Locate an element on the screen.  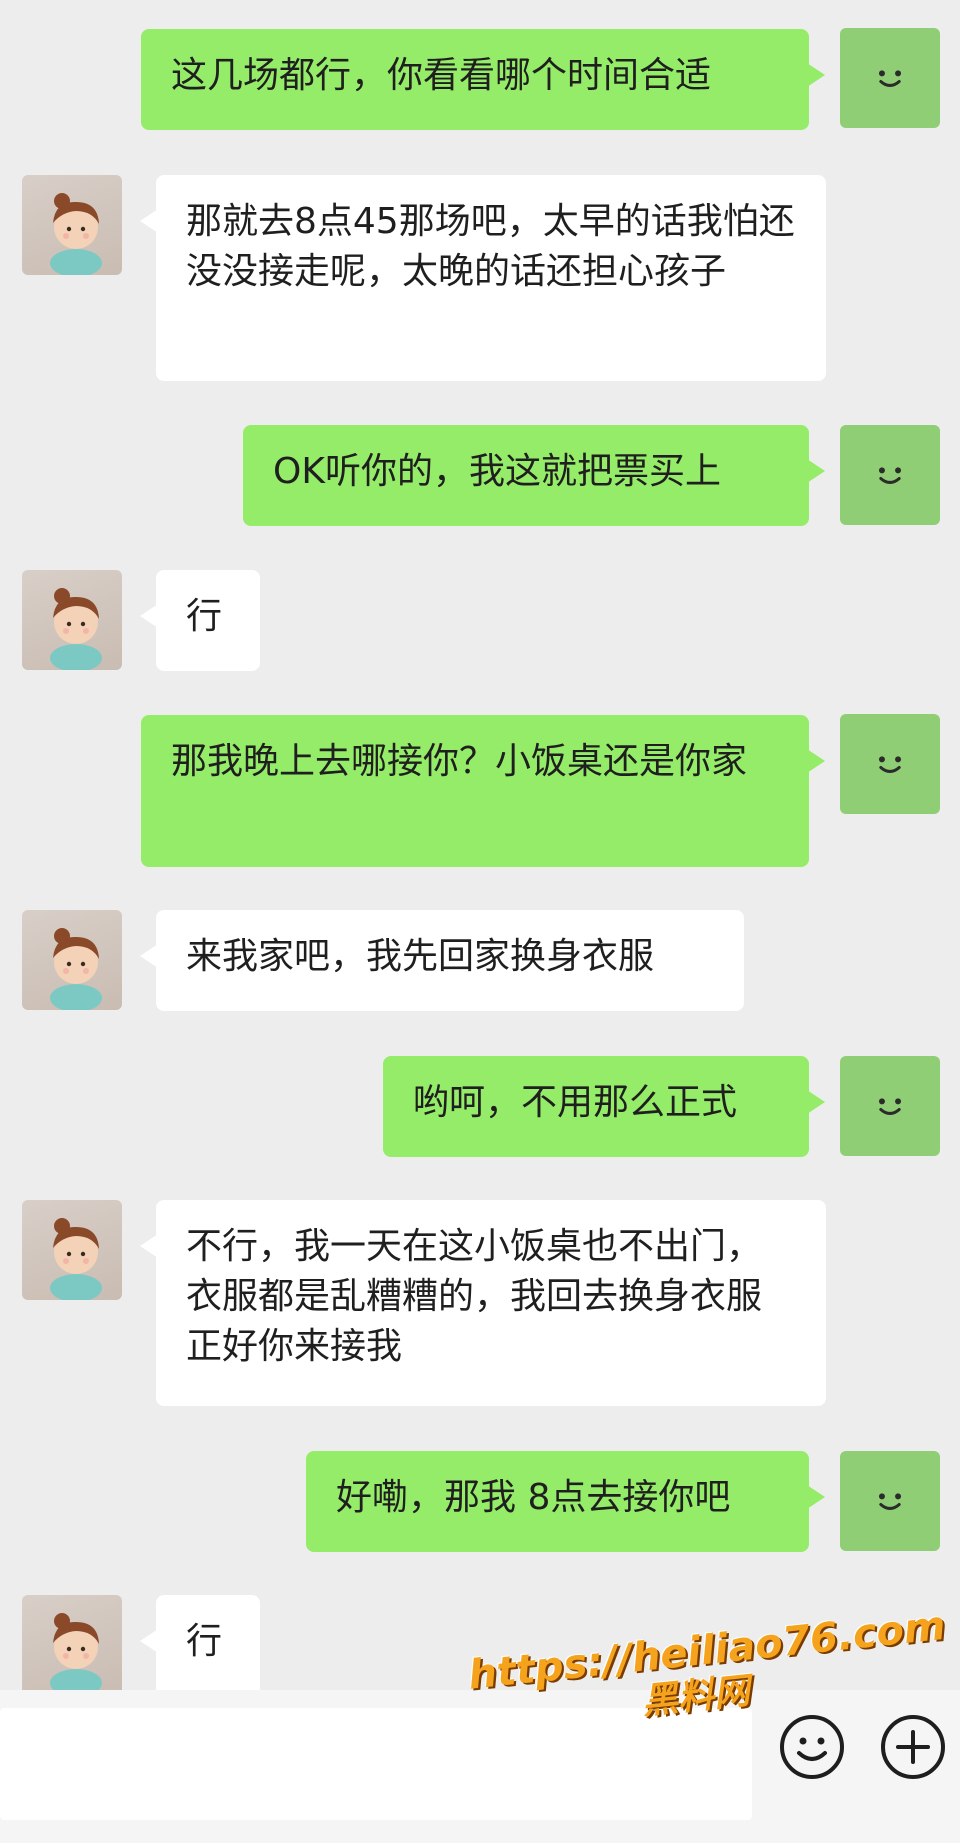
message-bubble-received: 来我家吧，我先回家换身衣服 is located at coordinates (442, 960).